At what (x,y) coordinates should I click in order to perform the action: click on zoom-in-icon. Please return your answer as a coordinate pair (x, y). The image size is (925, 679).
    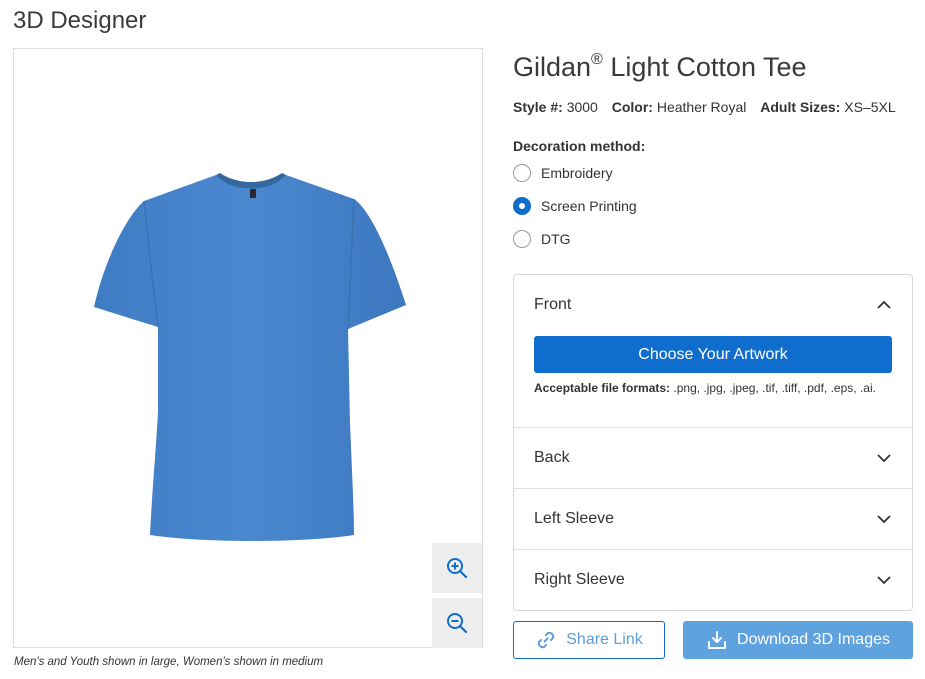
    Looking at the image, I should click on (457, 568).